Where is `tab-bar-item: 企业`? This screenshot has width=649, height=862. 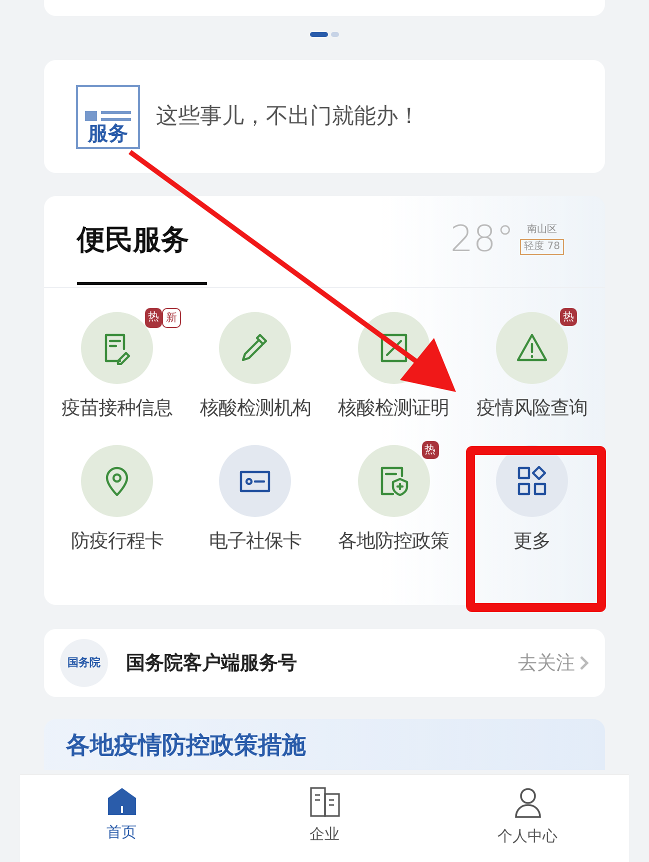
tab-bar-item: 企业 is located at coordinates (324, 818).